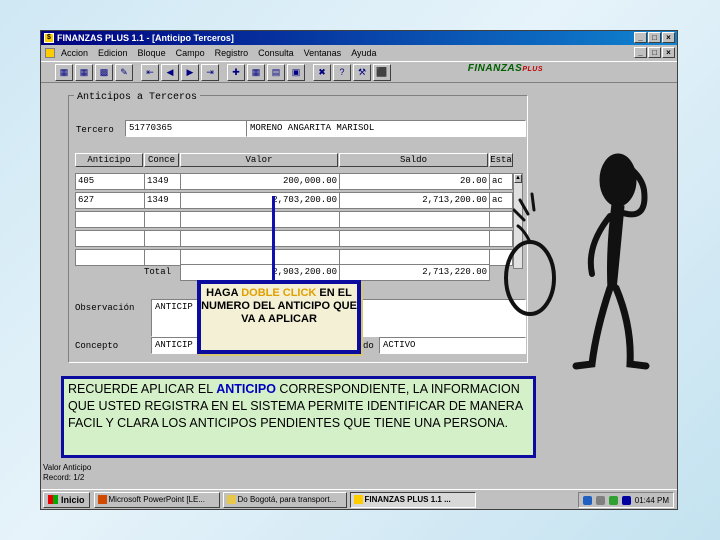 The height and width of the screenshot is (540, 720). I want to click on prev-icon: ◀, so click(170, 72).